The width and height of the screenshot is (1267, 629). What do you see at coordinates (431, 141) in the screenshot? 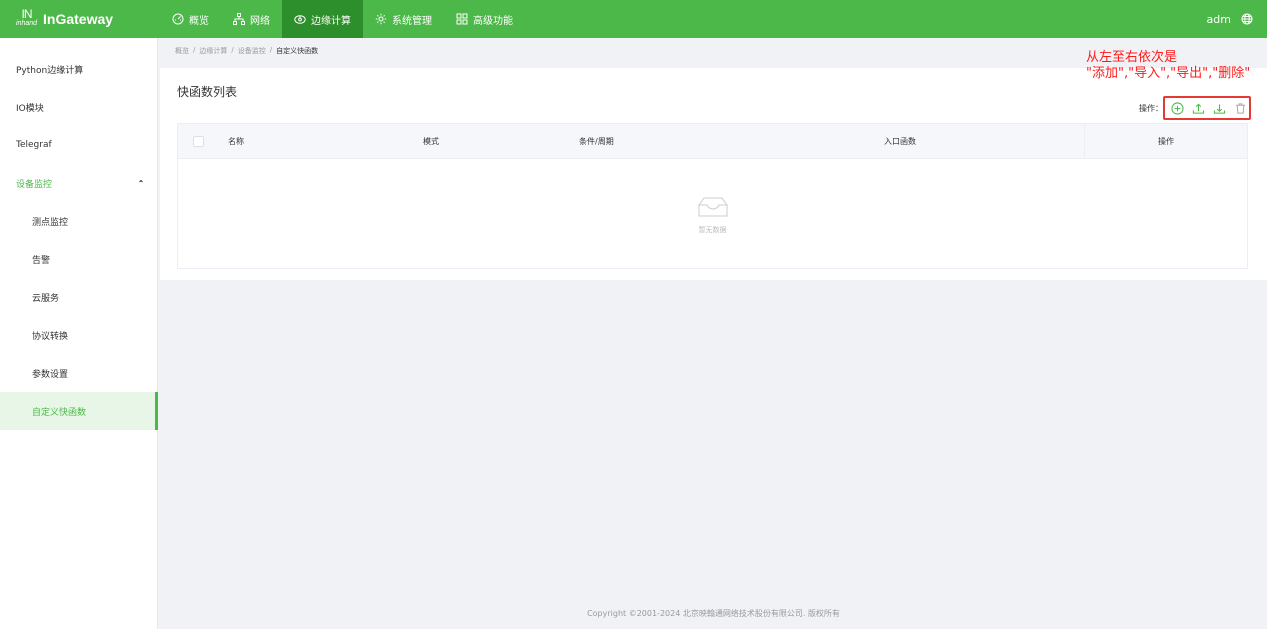
I see `column-header-mode: 模式` at bounding box center [431, 141].